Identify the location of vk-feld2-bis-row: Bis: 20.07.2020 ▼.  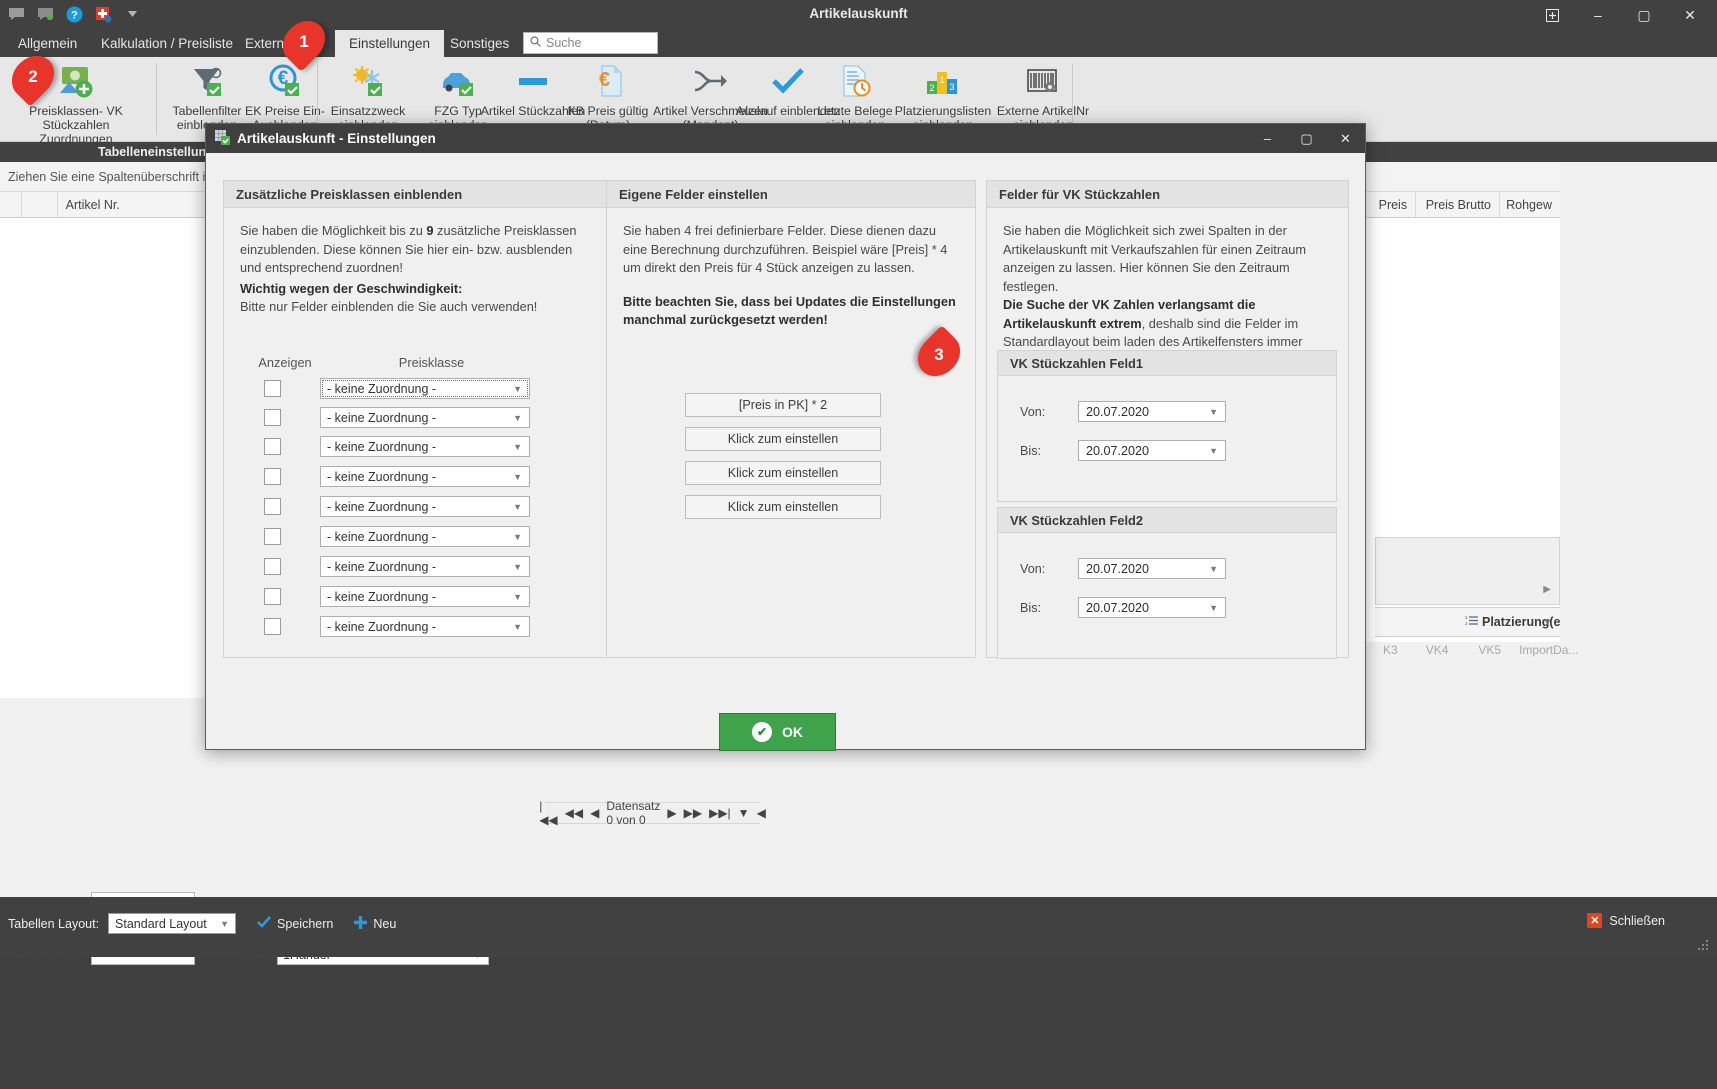
(1123, 607).